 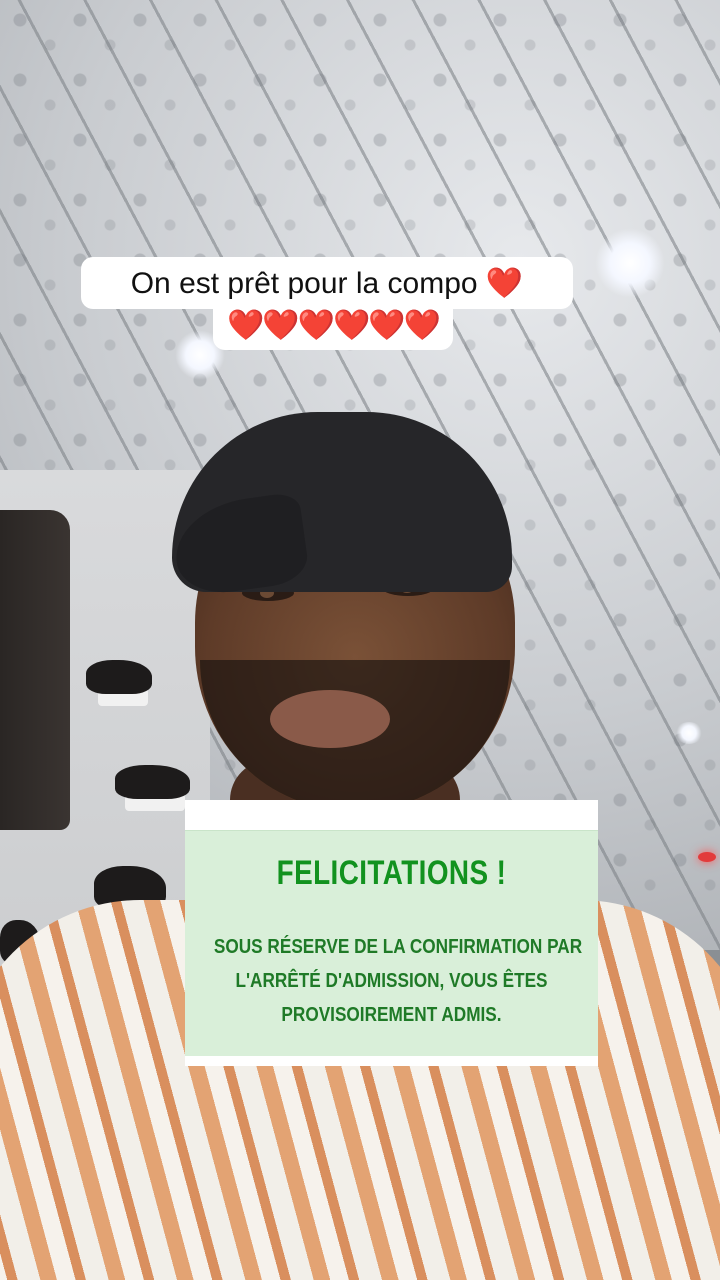 I want to click on hanging-jacket, so click(x=35, y=670).